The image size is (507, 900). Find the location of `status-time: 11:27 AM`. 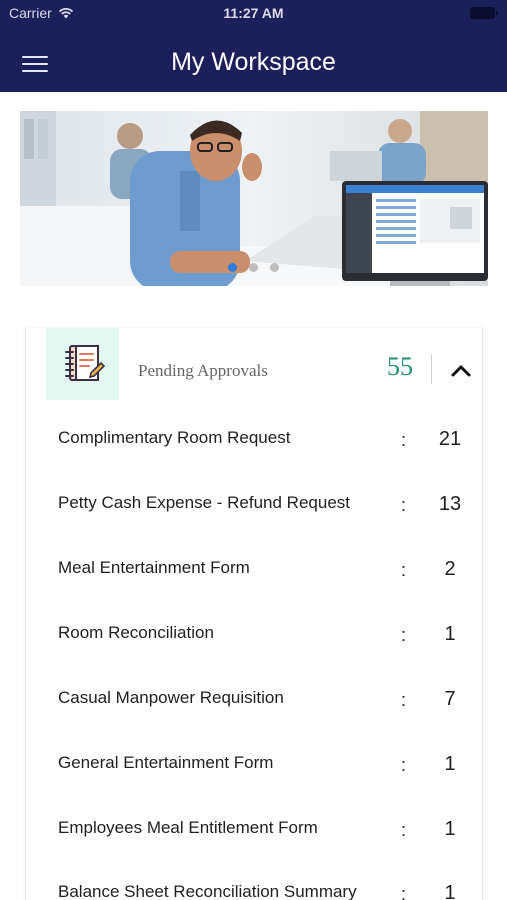

status-time: 11:27 AM is located at coordinates (253, 13).